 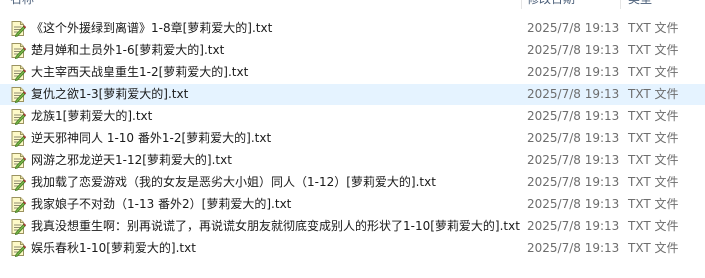 What do you see at coordinates (92, 116) in the screenshot?
I see `file-name: 龙族1[萝莉爱大的].txt` at bounding box center [92, 116].